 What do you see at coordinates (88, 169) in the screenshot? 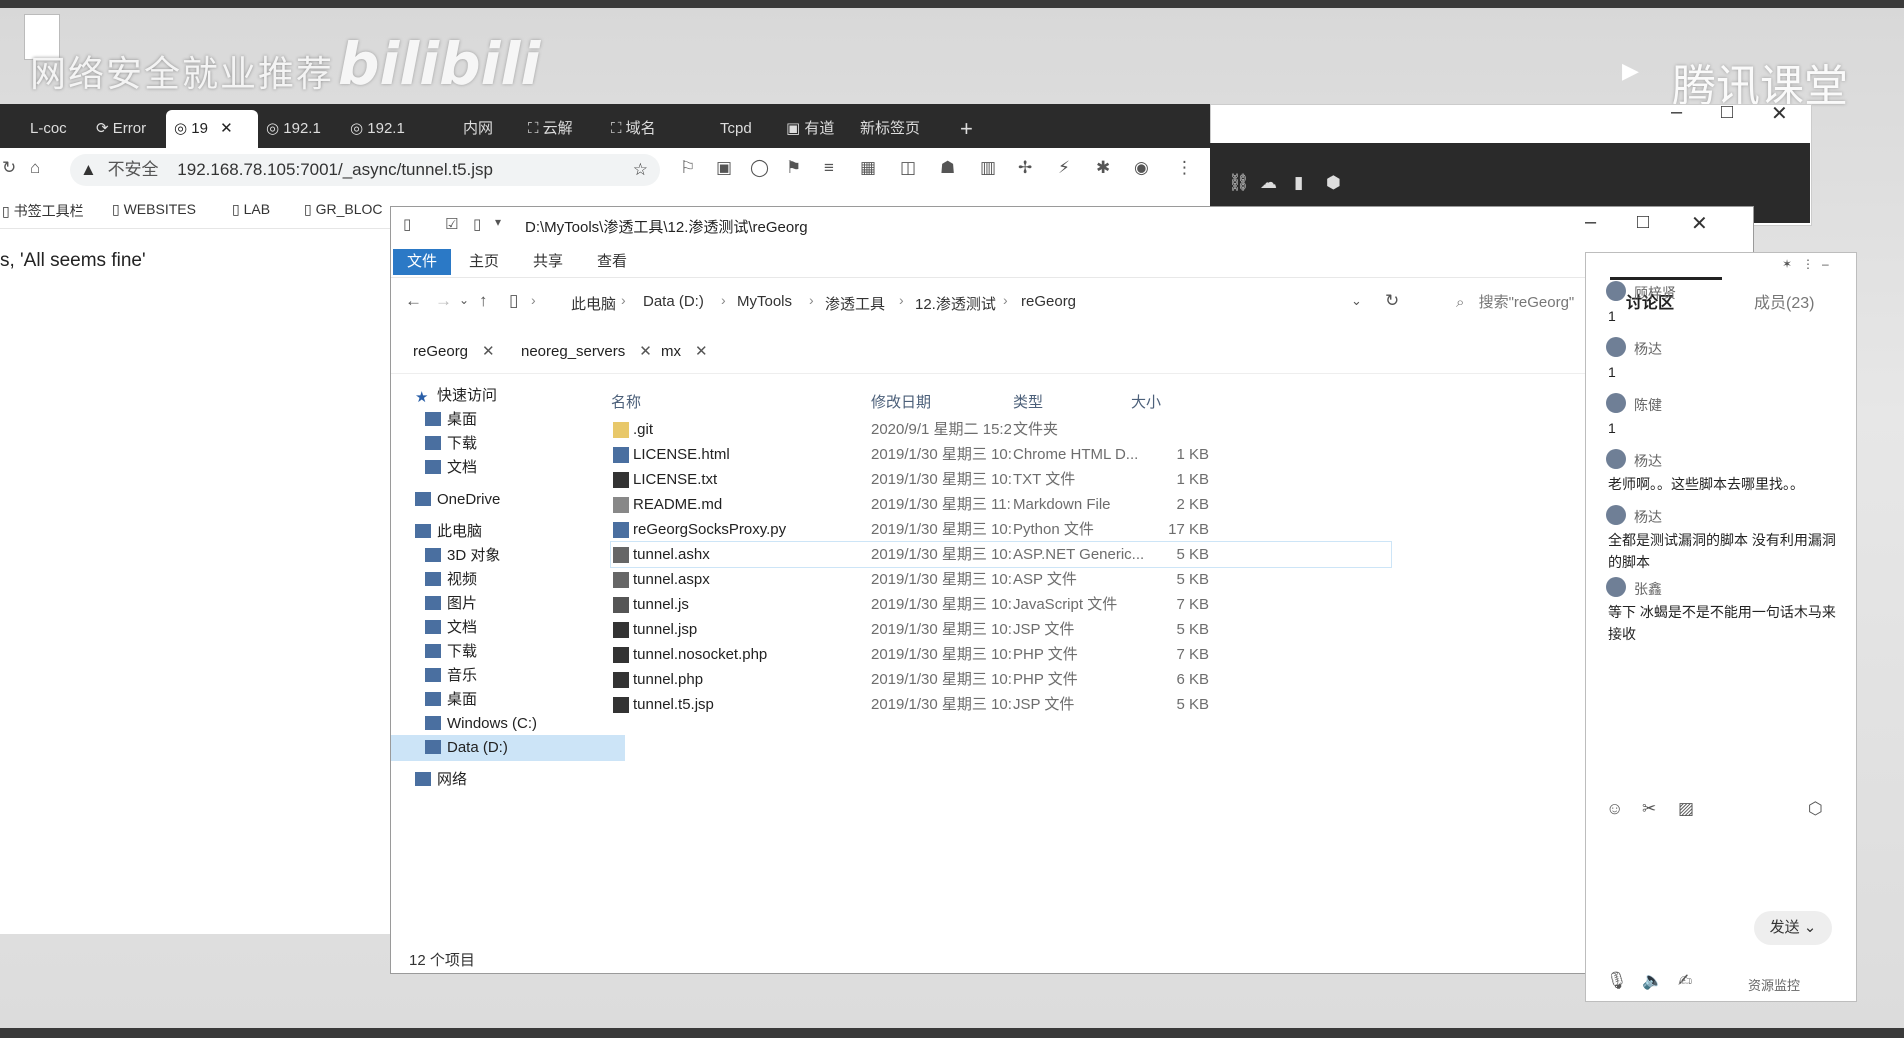
I see `warning-icon: ▲` at bounding box center [88, 169].